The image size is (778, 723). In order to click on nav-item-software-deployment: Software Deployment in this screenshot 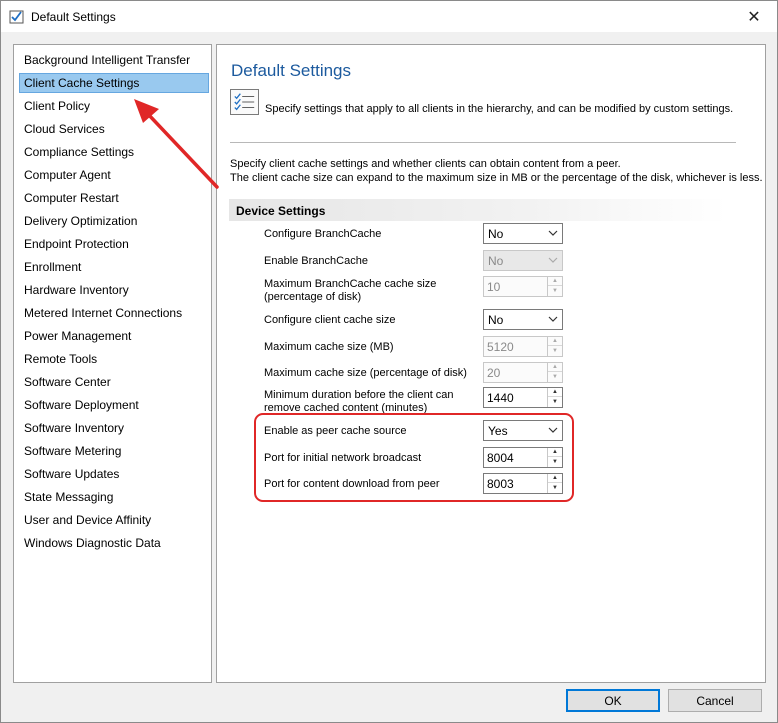, I will do `click(114, 405)`.